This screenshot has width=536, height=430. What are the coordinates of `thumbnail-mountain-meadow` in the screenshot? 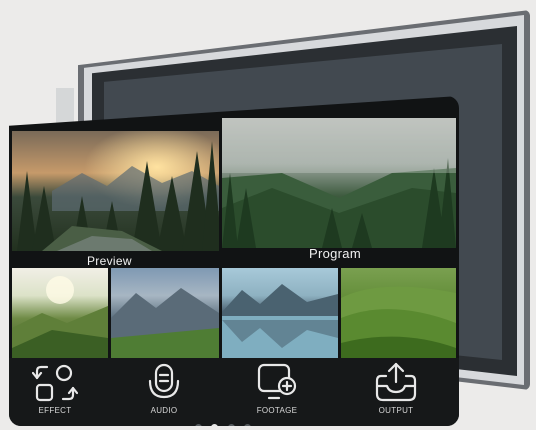 It's located at (165, 314).